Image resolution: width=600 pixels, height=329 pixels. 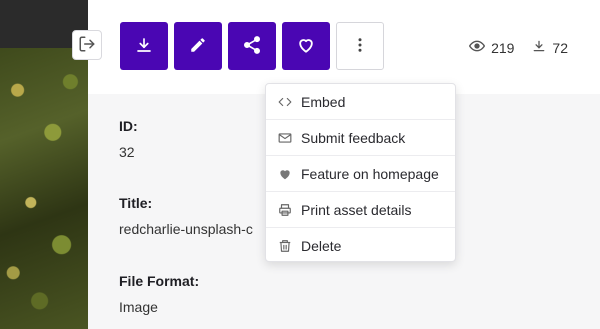 I want to click on exit-preview-button, so click(x=87, y=45).